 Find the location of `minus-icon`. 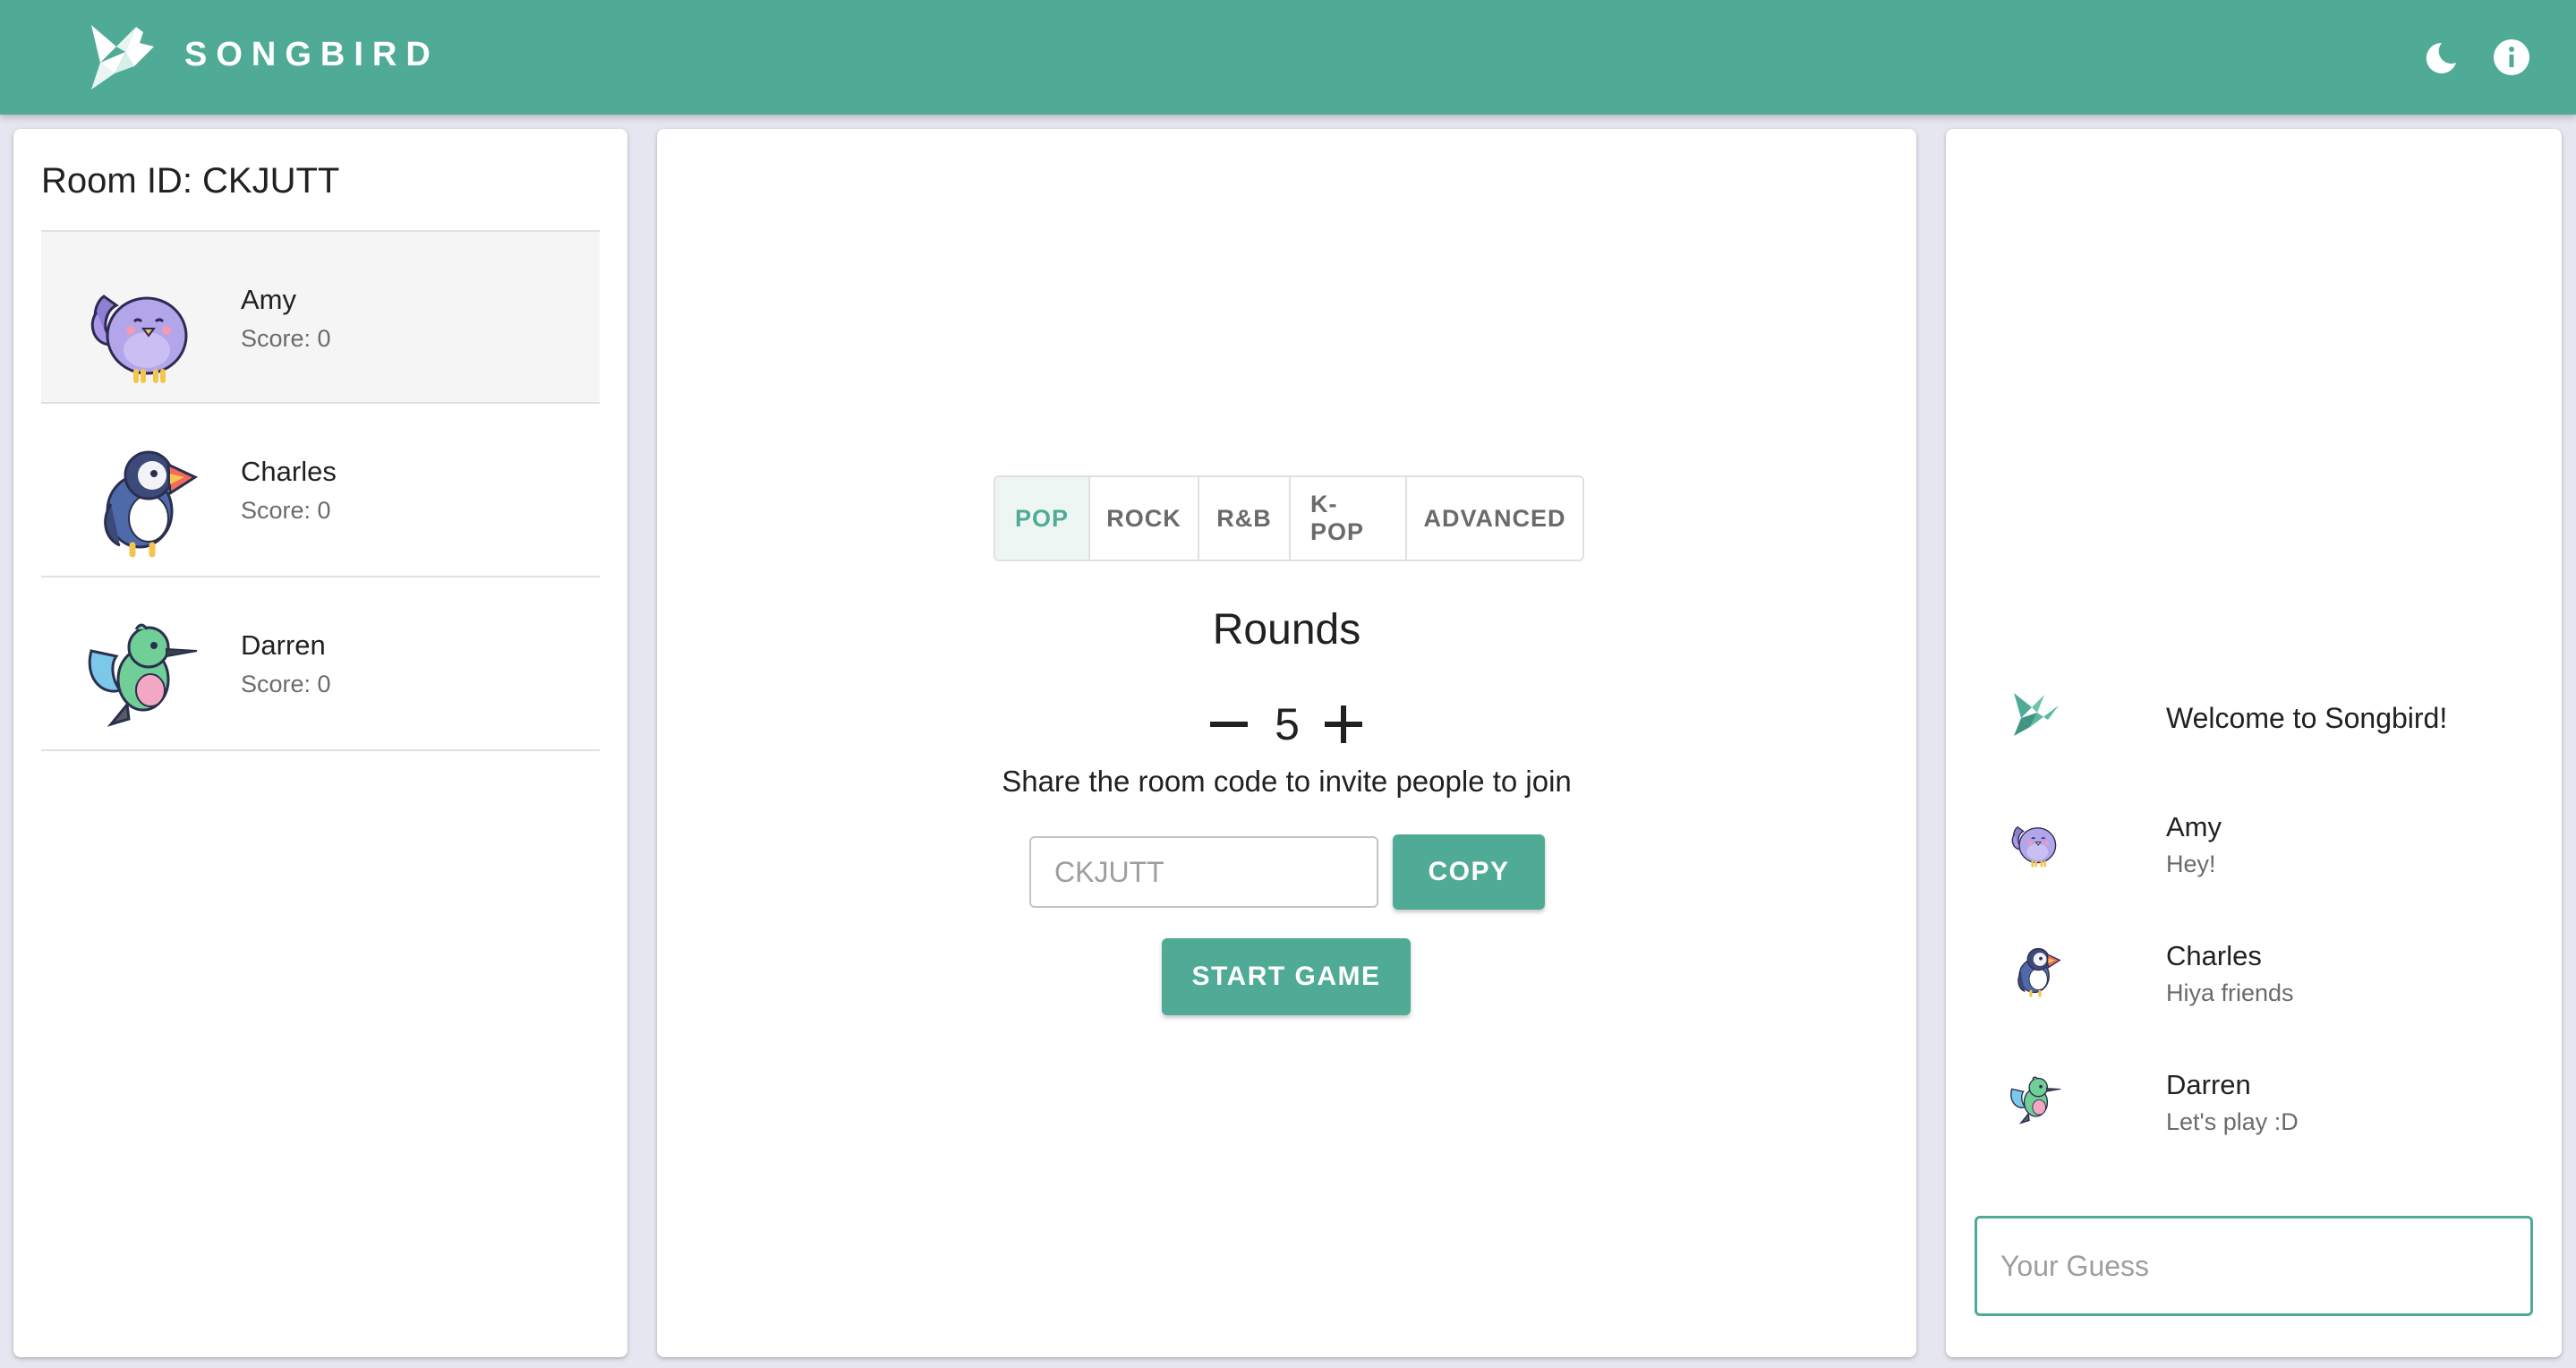

minus-icon is located at coordinates (1229, 724).